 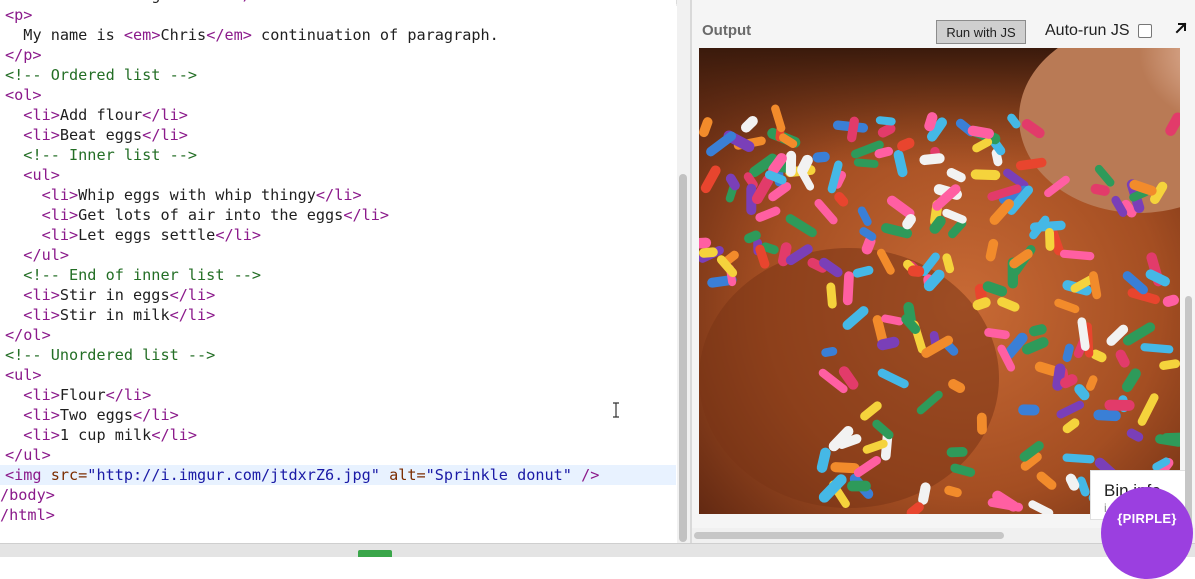 I want to click on code-line: <li>Beat eggs</li>, so click(x=338, y=135).